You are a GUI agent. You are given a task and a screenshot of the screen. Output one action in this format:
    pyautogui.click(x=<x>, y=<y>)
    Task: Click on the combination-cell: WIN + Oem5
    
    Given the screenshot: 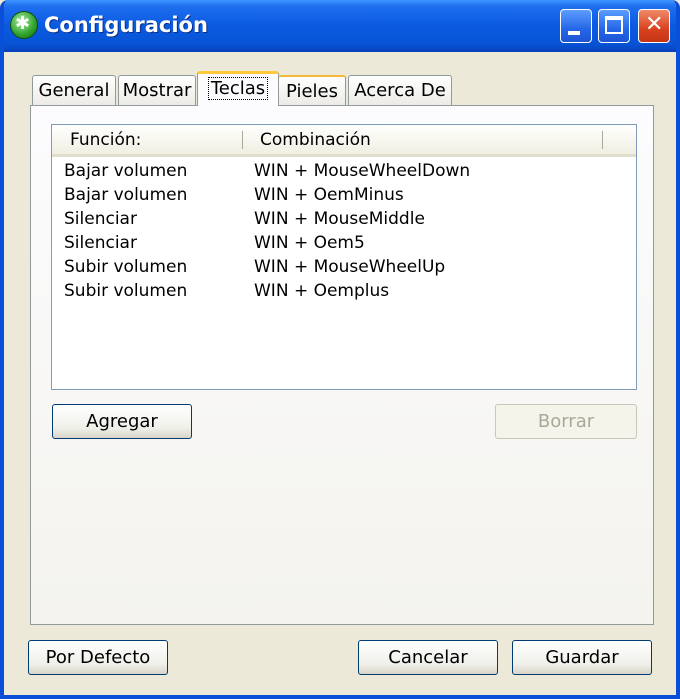 What is the action you would take?
    pyautogui.click(x=309, y=243)
    